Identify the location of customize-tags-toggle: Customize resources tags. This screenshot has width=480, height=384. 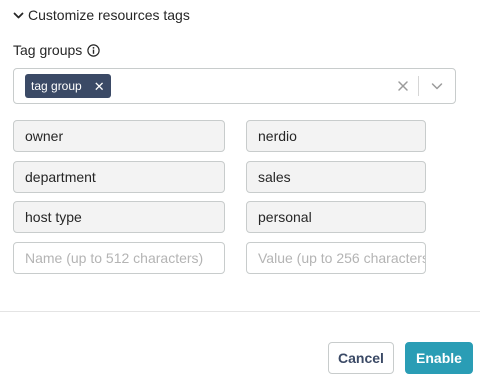
(101, 15).